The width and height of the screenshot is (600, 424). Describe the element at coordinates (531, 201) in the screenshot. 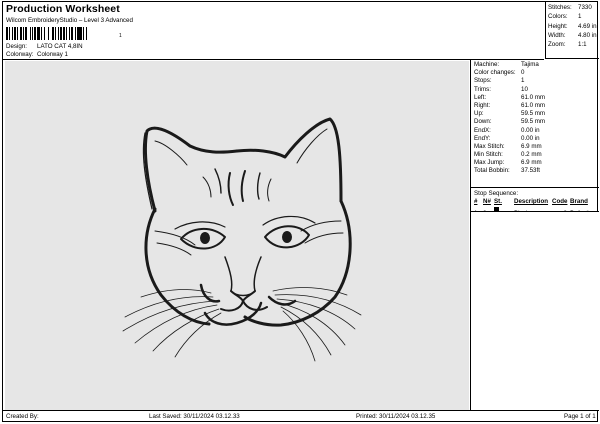

I see `col-description: Description` at that location.